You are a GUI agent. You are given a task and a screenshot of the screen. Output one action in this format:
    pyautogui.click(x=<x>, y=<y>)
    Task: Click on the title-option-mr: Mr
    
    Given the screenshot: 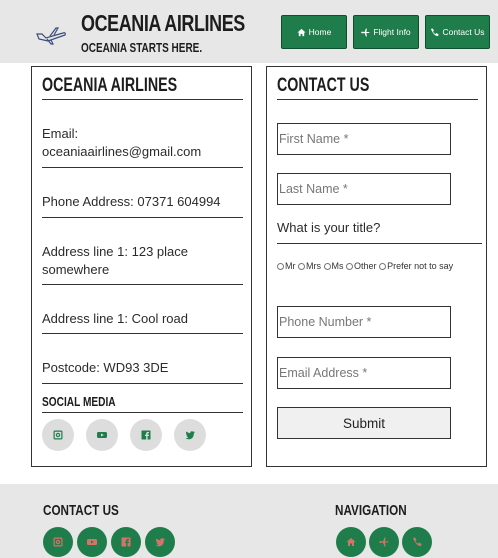 What is the action you would take?
    pyautogui.click(x=286, y=266)
    